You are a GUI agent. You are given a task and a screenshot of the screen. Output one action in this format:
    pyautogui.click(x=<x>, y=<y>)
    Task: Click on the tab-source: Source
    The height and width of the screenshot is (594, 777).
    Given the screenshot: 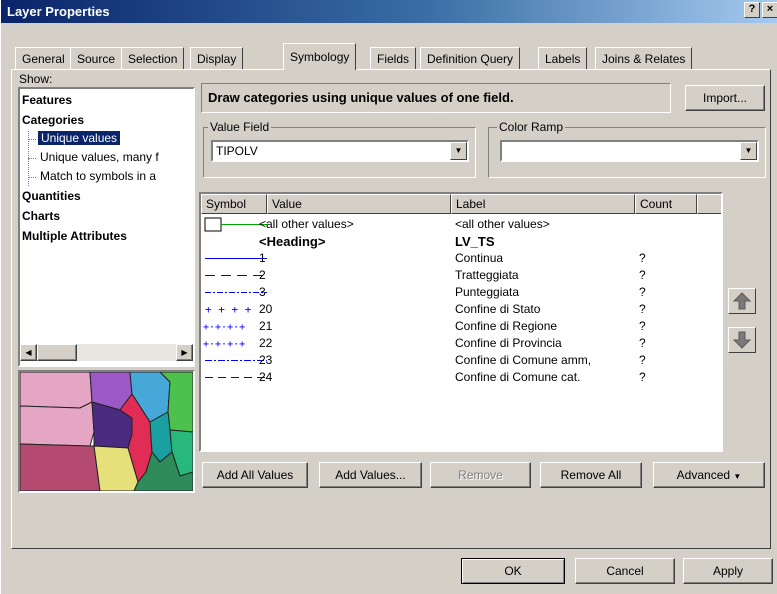 What is the action you would take?
    pyautogui.click(x=96, y=58)
    